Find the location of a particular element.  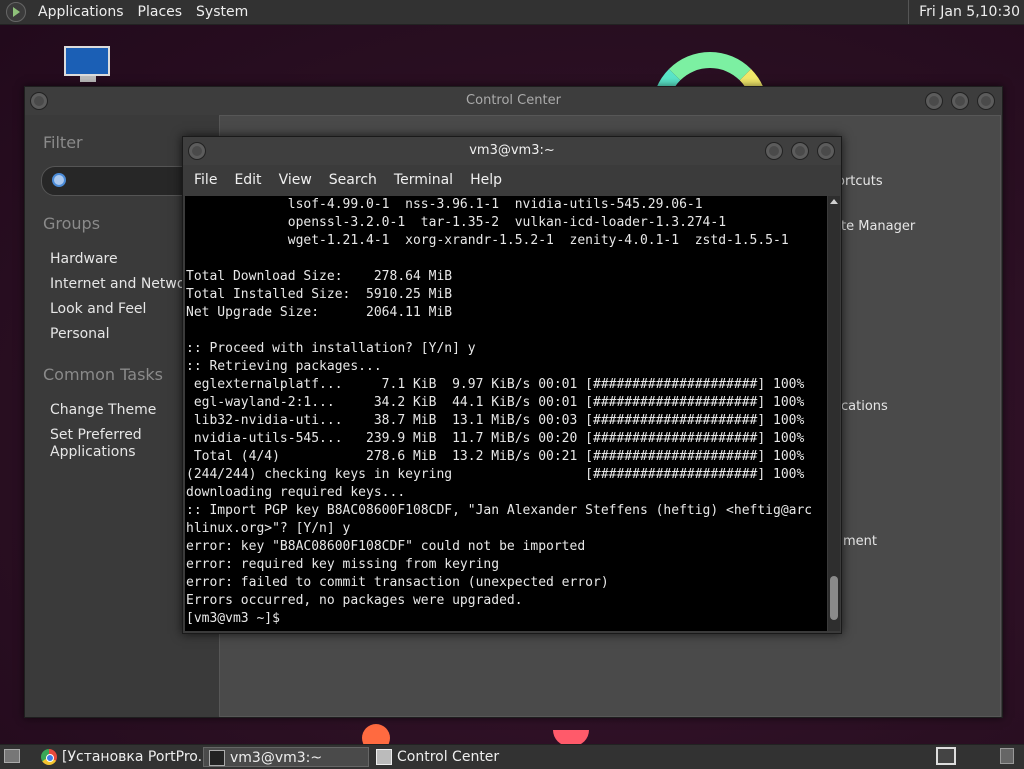

menu-system: System is located at coordinates (222, 12).